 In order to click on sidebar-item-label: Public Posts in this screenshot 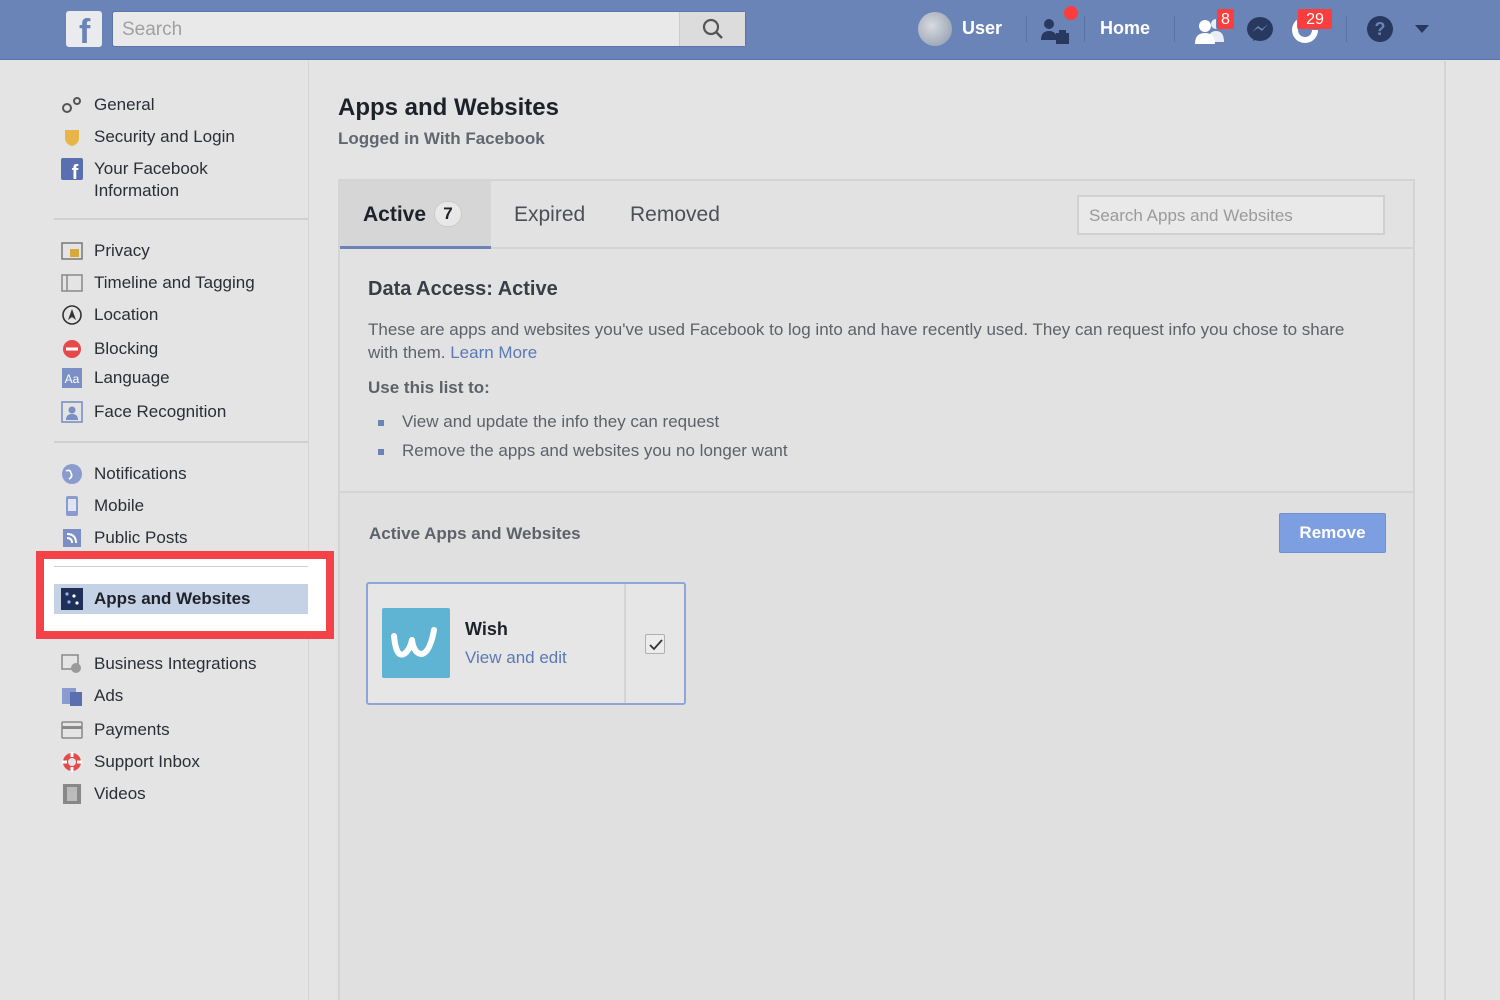, I will do `click(141, 537)`.